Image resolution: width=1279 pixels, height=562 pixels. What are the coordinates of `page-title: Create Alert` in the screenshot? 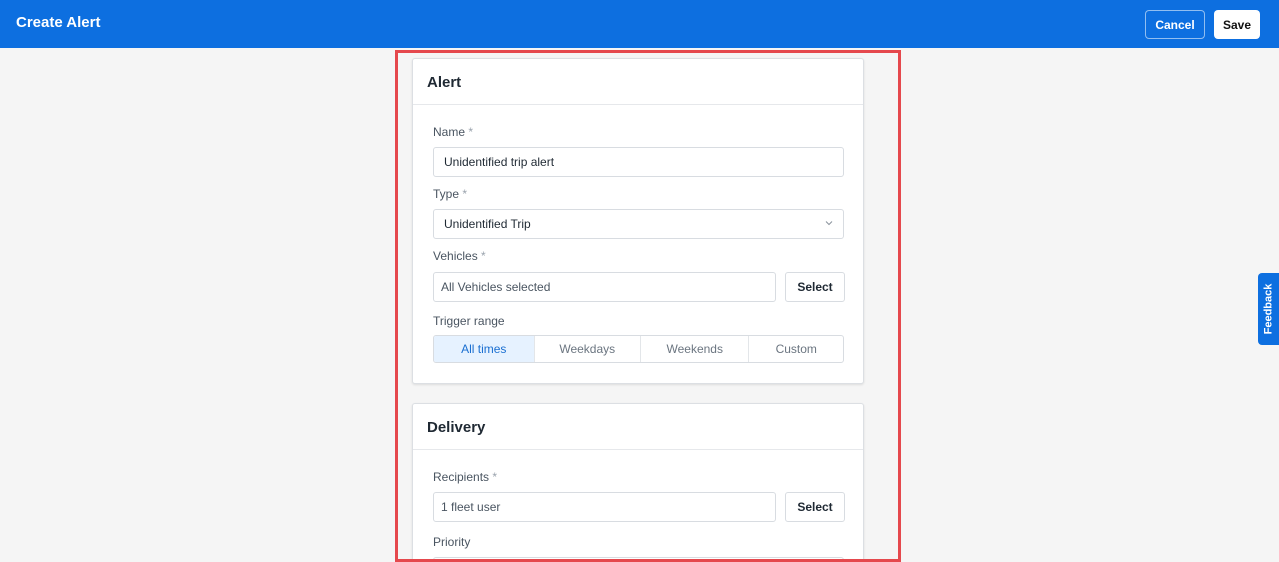 It's located at (58, 22).